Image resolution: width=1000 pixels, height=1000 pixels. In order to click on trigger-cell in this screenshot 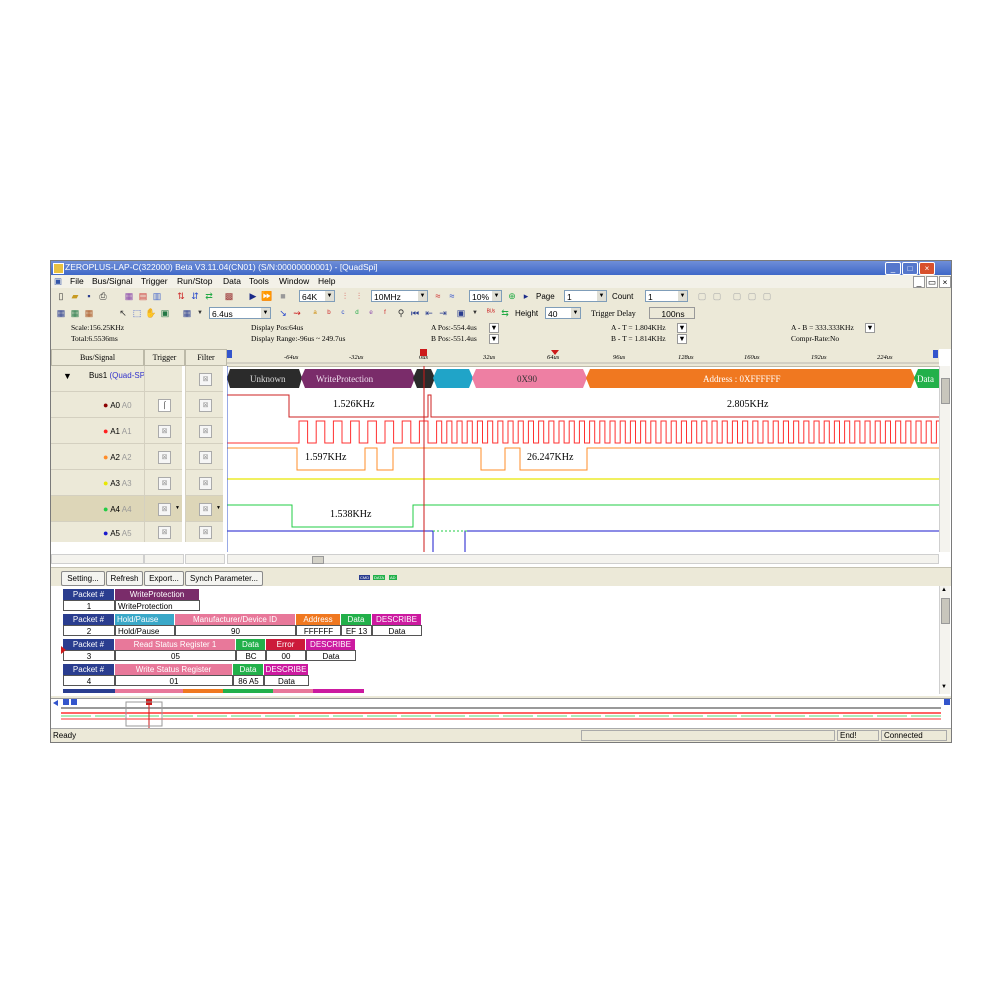, I will do `click(163, 379)`.